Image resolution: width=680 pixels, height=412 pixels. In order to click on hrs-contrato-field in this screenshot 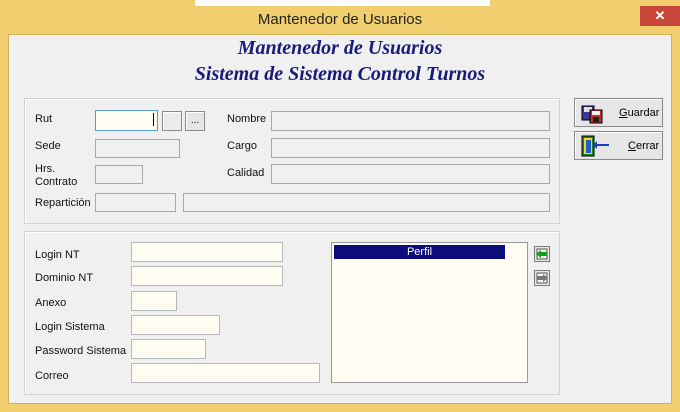, I will do `click(119, 174)`.